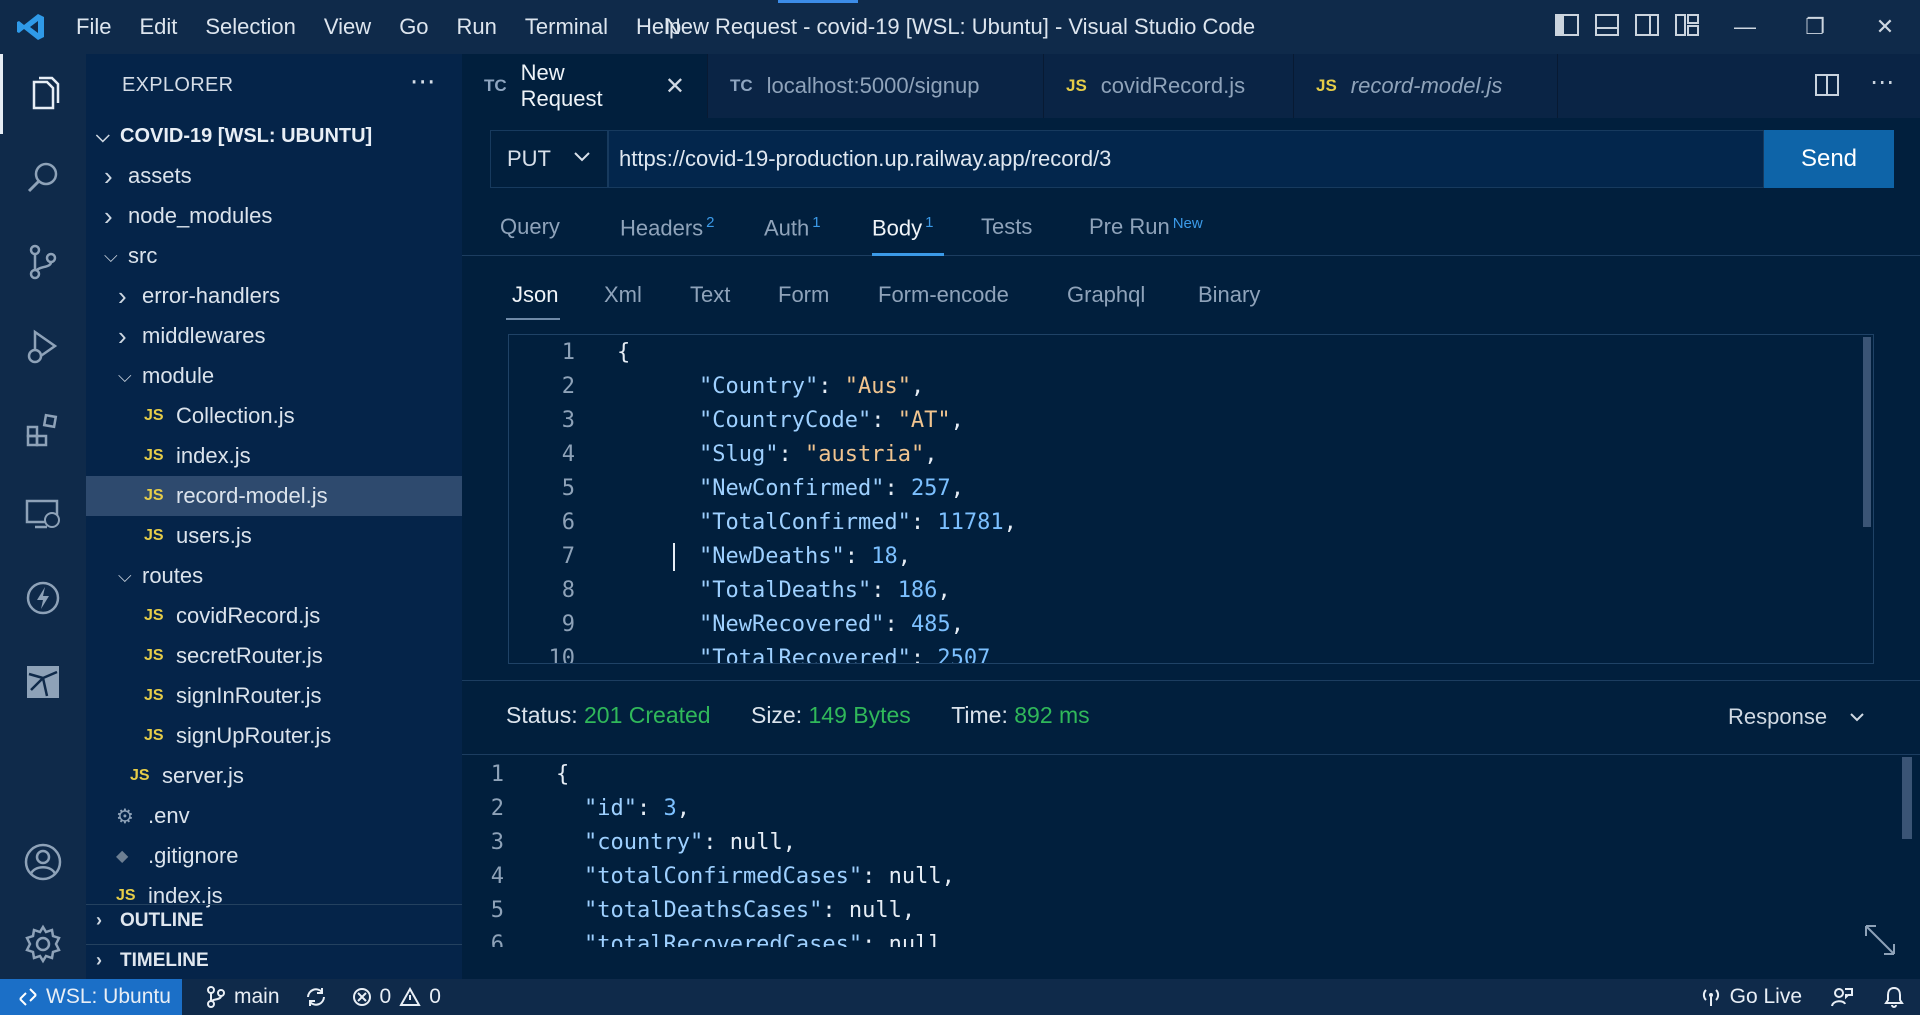 The image size is (1920, 1015). I want to click on body-type-form: Form, so click(803, 295).